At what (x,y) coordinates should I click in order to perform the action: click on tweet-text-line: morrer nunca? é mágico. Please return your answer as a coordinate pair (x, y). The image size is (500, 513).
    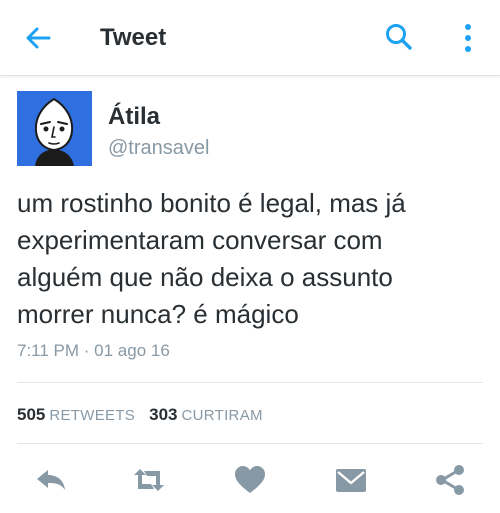
    Looking at the image, I should click on (158, 314).